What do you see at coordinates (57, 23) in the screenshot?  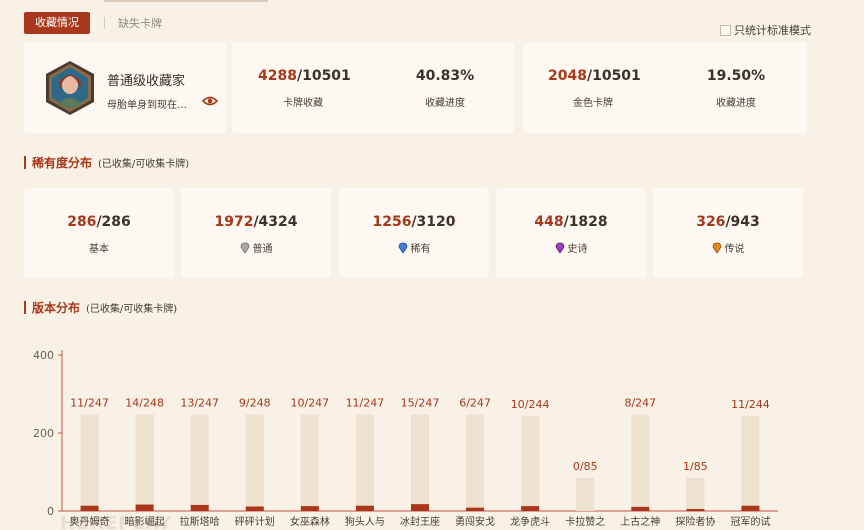 I see `tab-collection: 收藏情况` at bounding box center [57, 23].